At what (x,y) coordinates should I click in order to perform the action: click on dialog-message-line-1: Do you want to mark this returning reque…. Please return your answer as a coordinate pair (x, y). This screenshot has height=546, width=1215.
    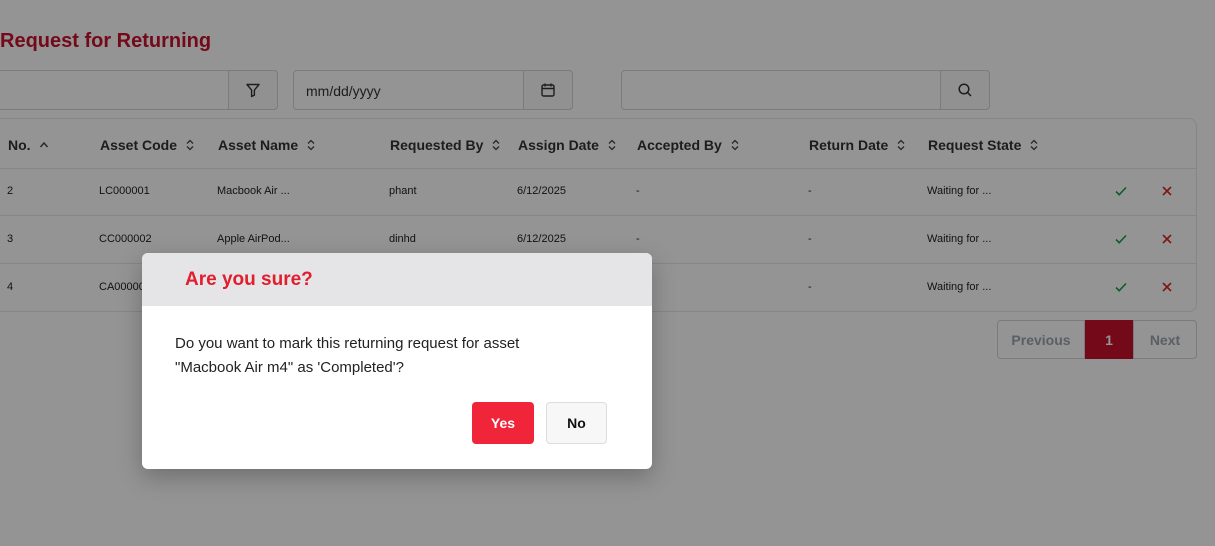
    Looking at the image, I should click on (347, 343).